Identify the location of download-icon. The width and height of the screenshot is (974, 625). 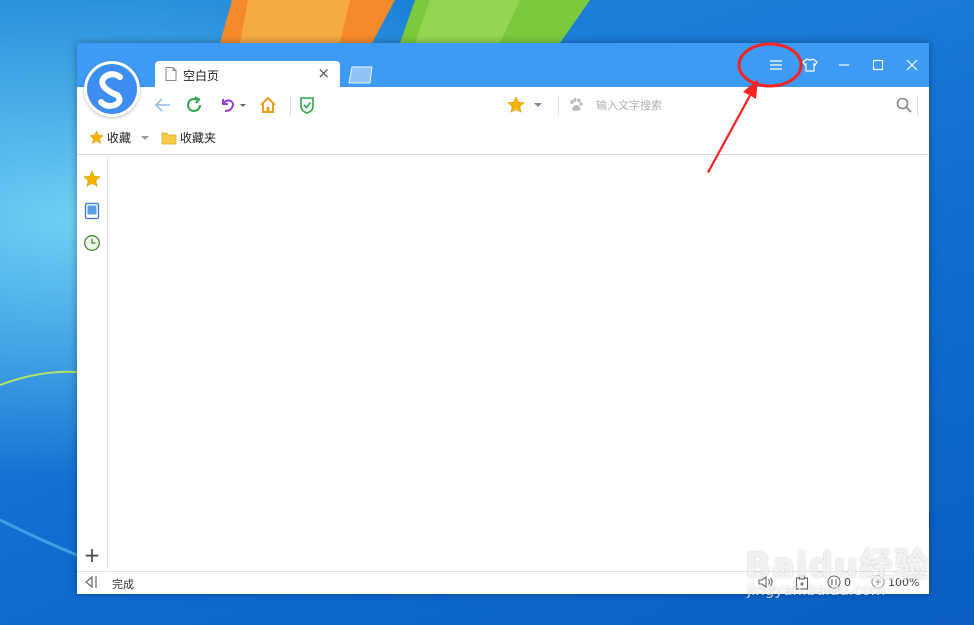
(834, 582).